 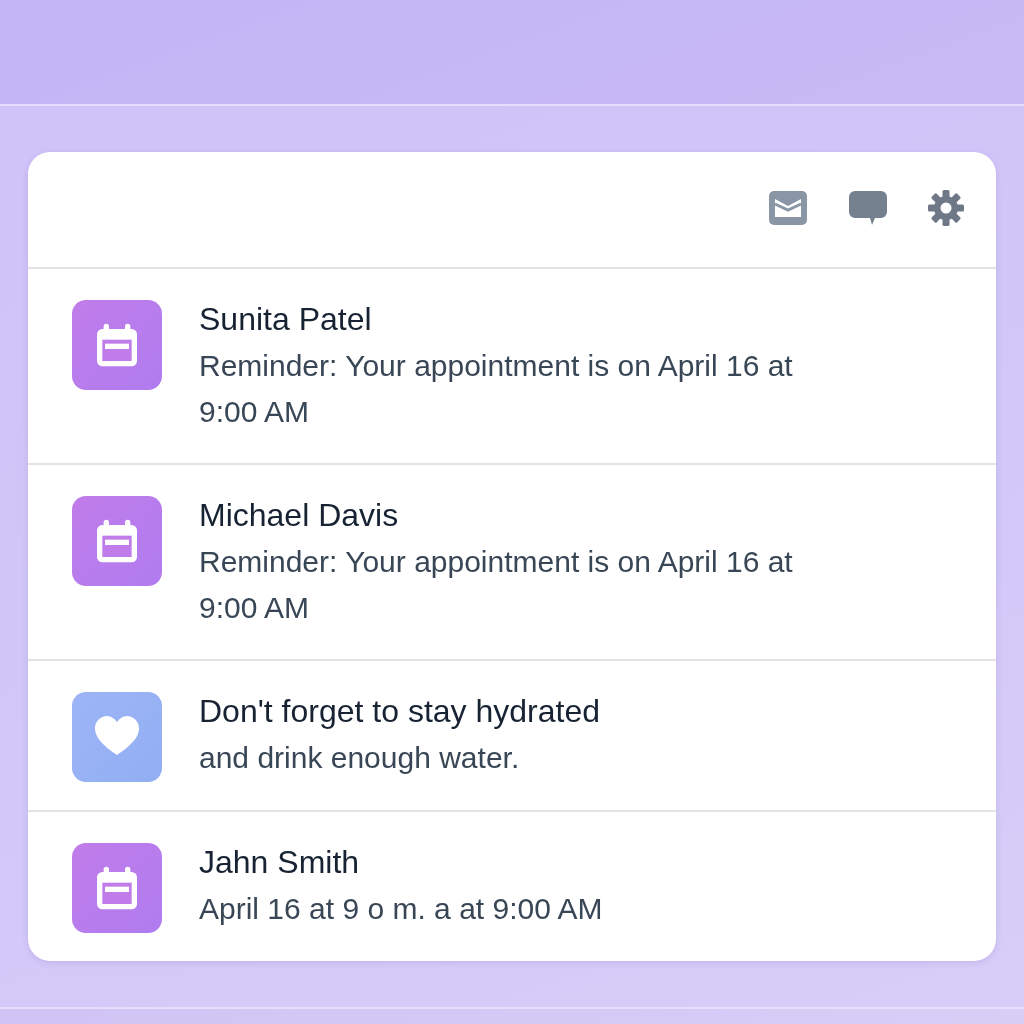 I want to click on notification-title: Michael Davis, so click(x=299, y=515).